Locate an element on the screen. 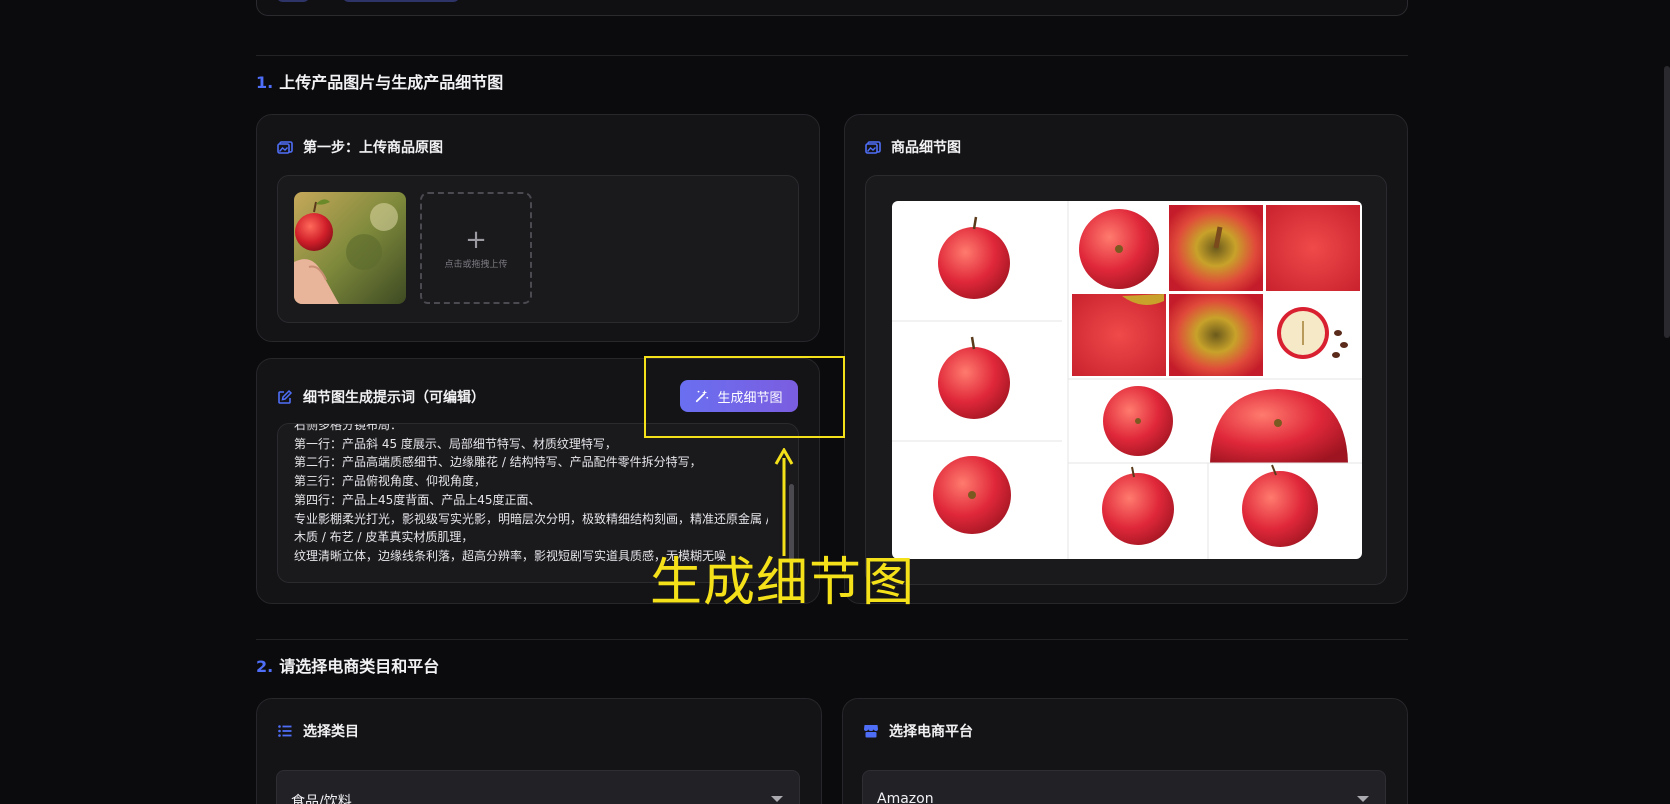 Image resolution: width=1670 pixels, height=804 pixels. edit-icon is located at coordinates (285, 396).